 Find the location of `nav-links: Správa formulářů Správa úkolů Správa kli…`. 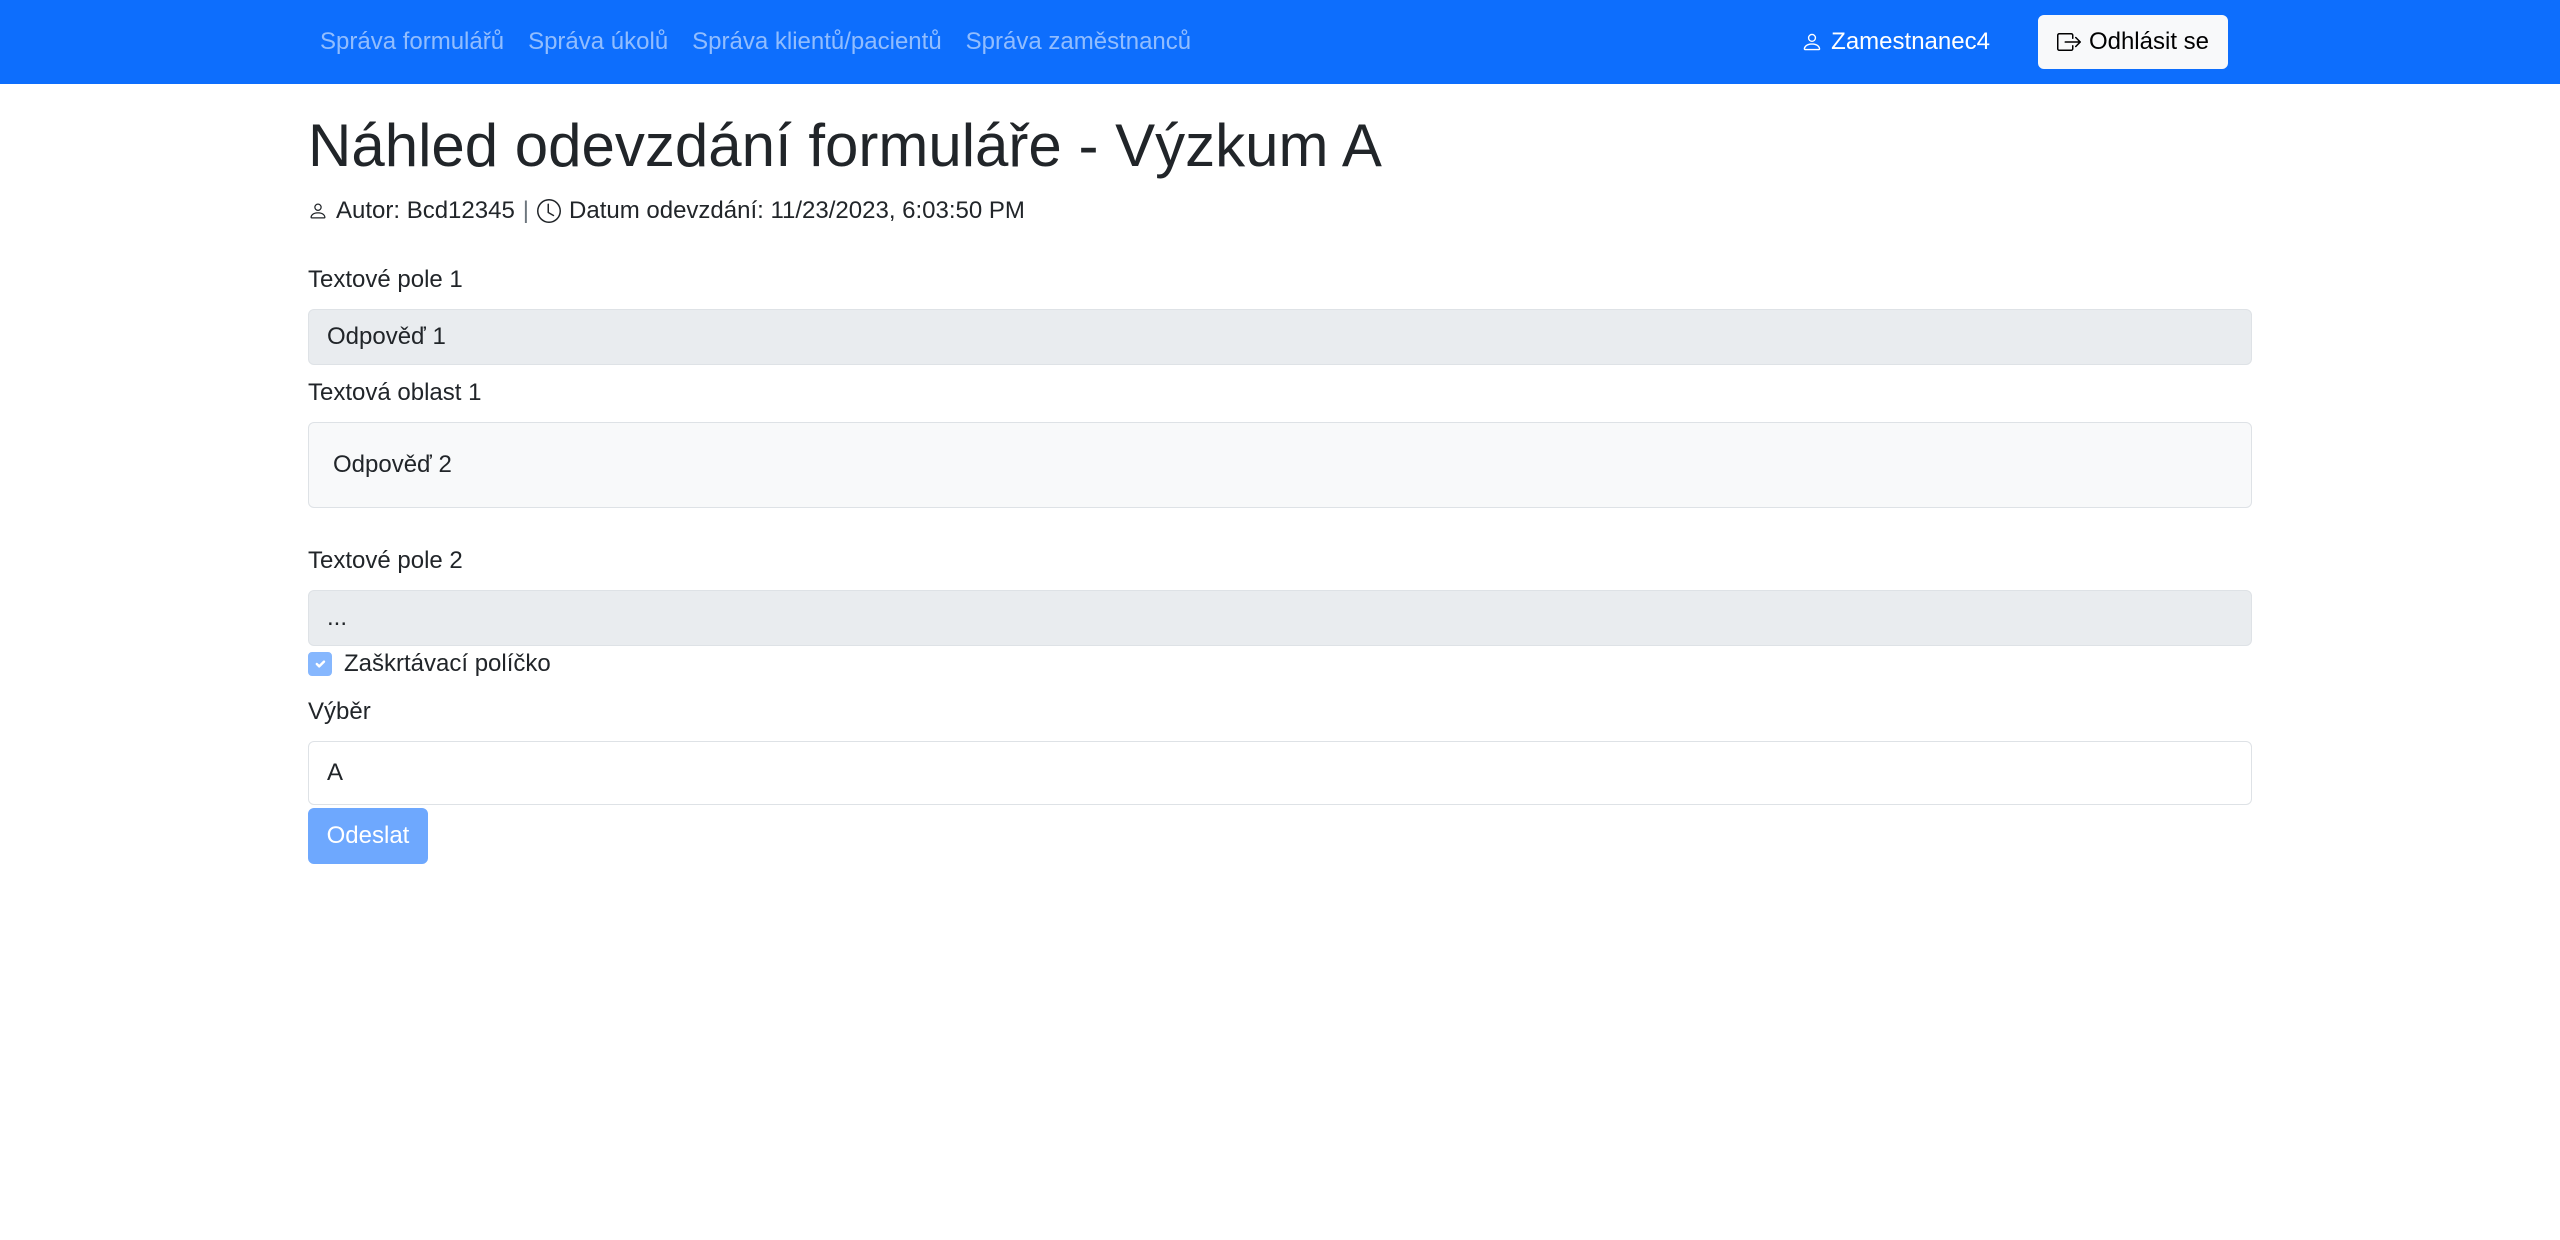

nav-links: Správa formulářů Správa úkolů Správa kli… is located at coordinates (755, 42).